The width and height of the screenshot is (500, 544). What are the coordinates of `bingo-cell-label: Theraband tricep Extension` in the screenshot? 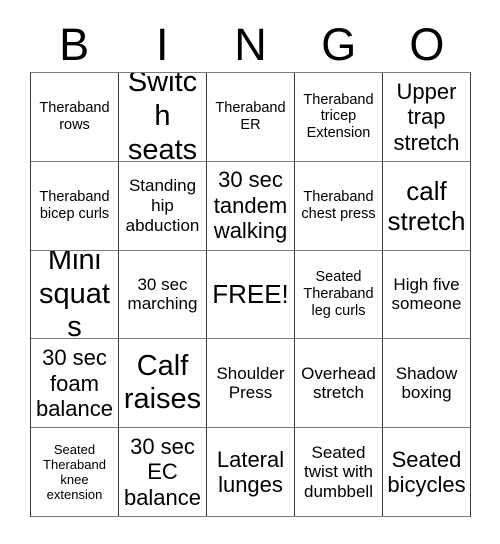 It's located at (338, 116).